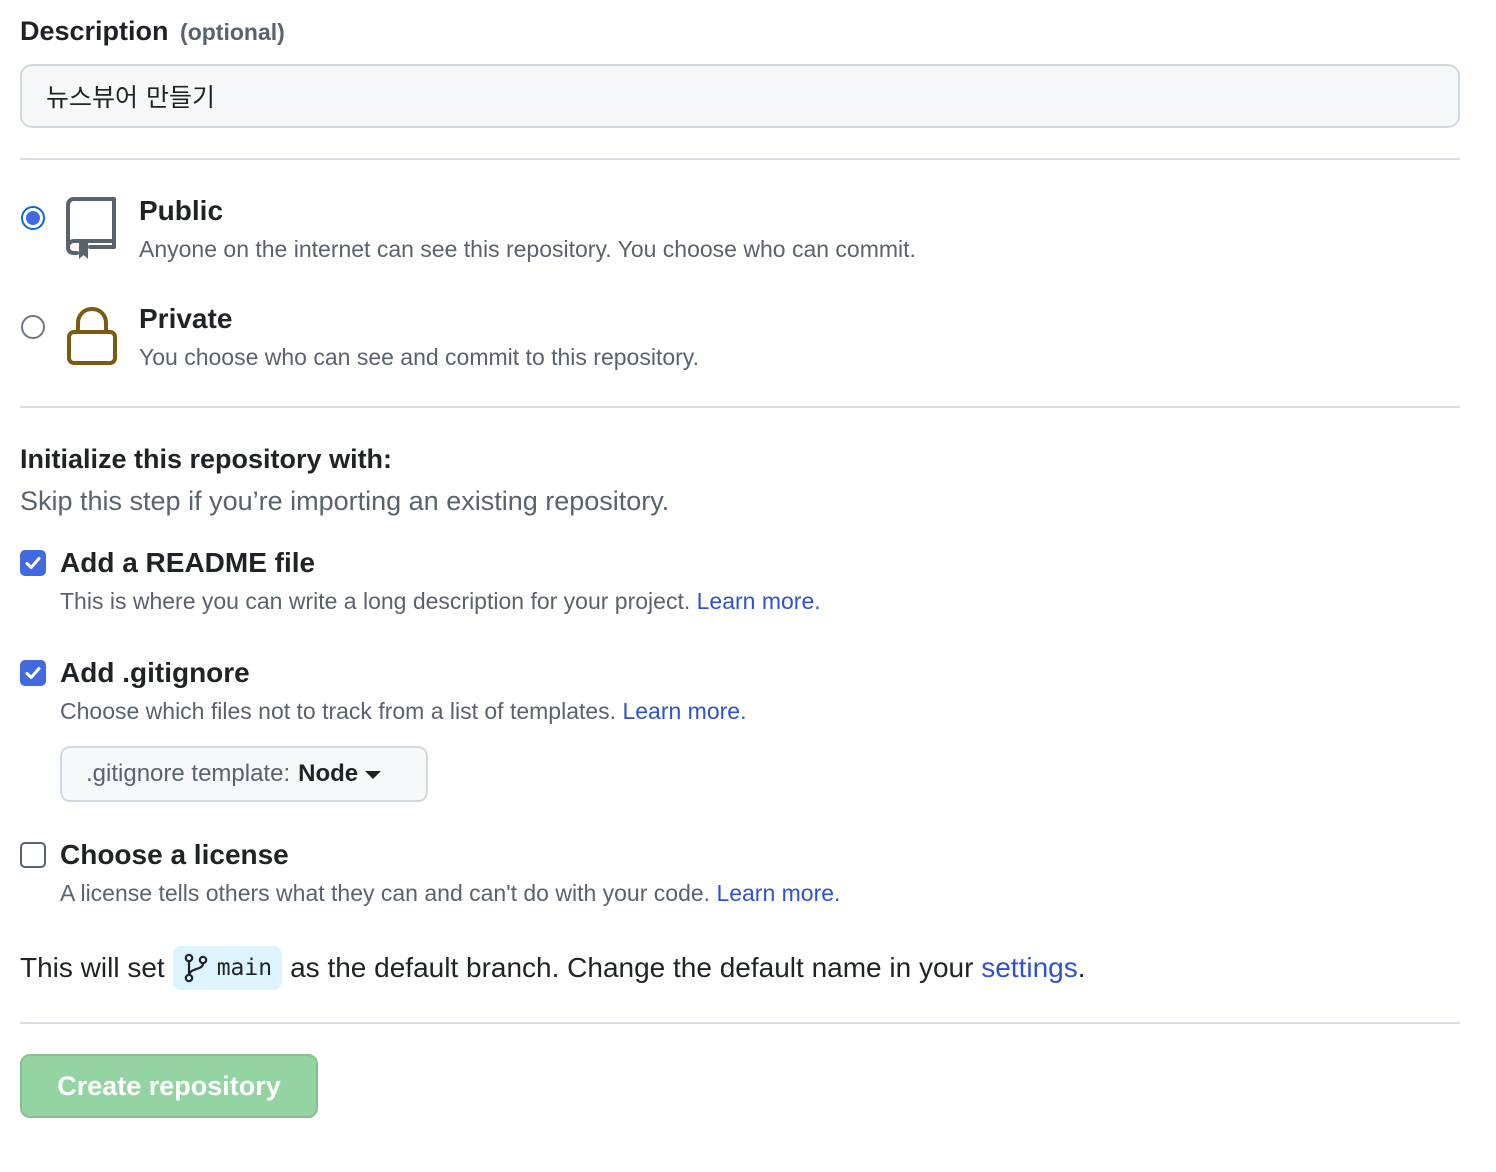 This screenshot has width=1496, height=1172. What do you see at coordinates (196, 968) in the screenshot?
I see `git-branch-icon` at bounding box center [196, 968].